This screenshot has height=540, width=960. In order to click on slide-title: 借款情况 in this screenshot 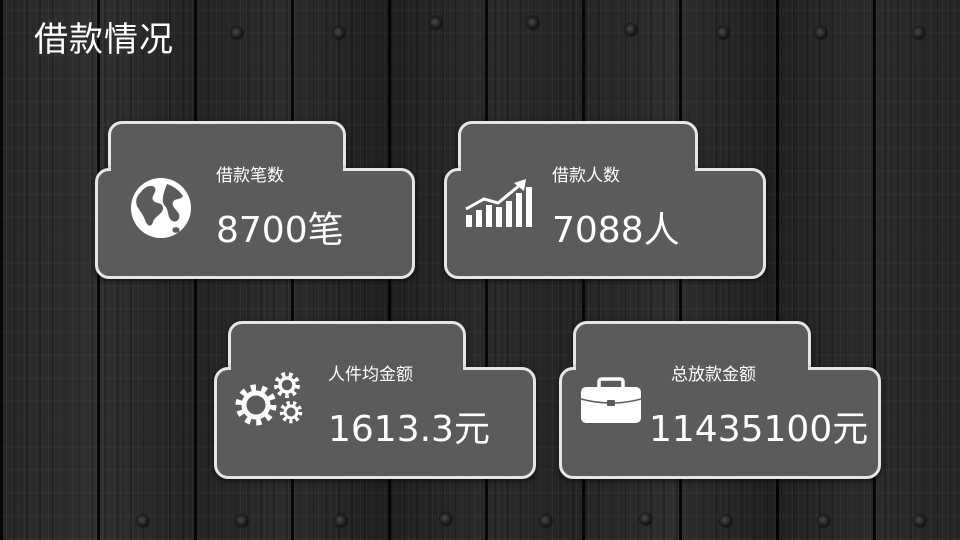, I will do `click(104, 40)`.